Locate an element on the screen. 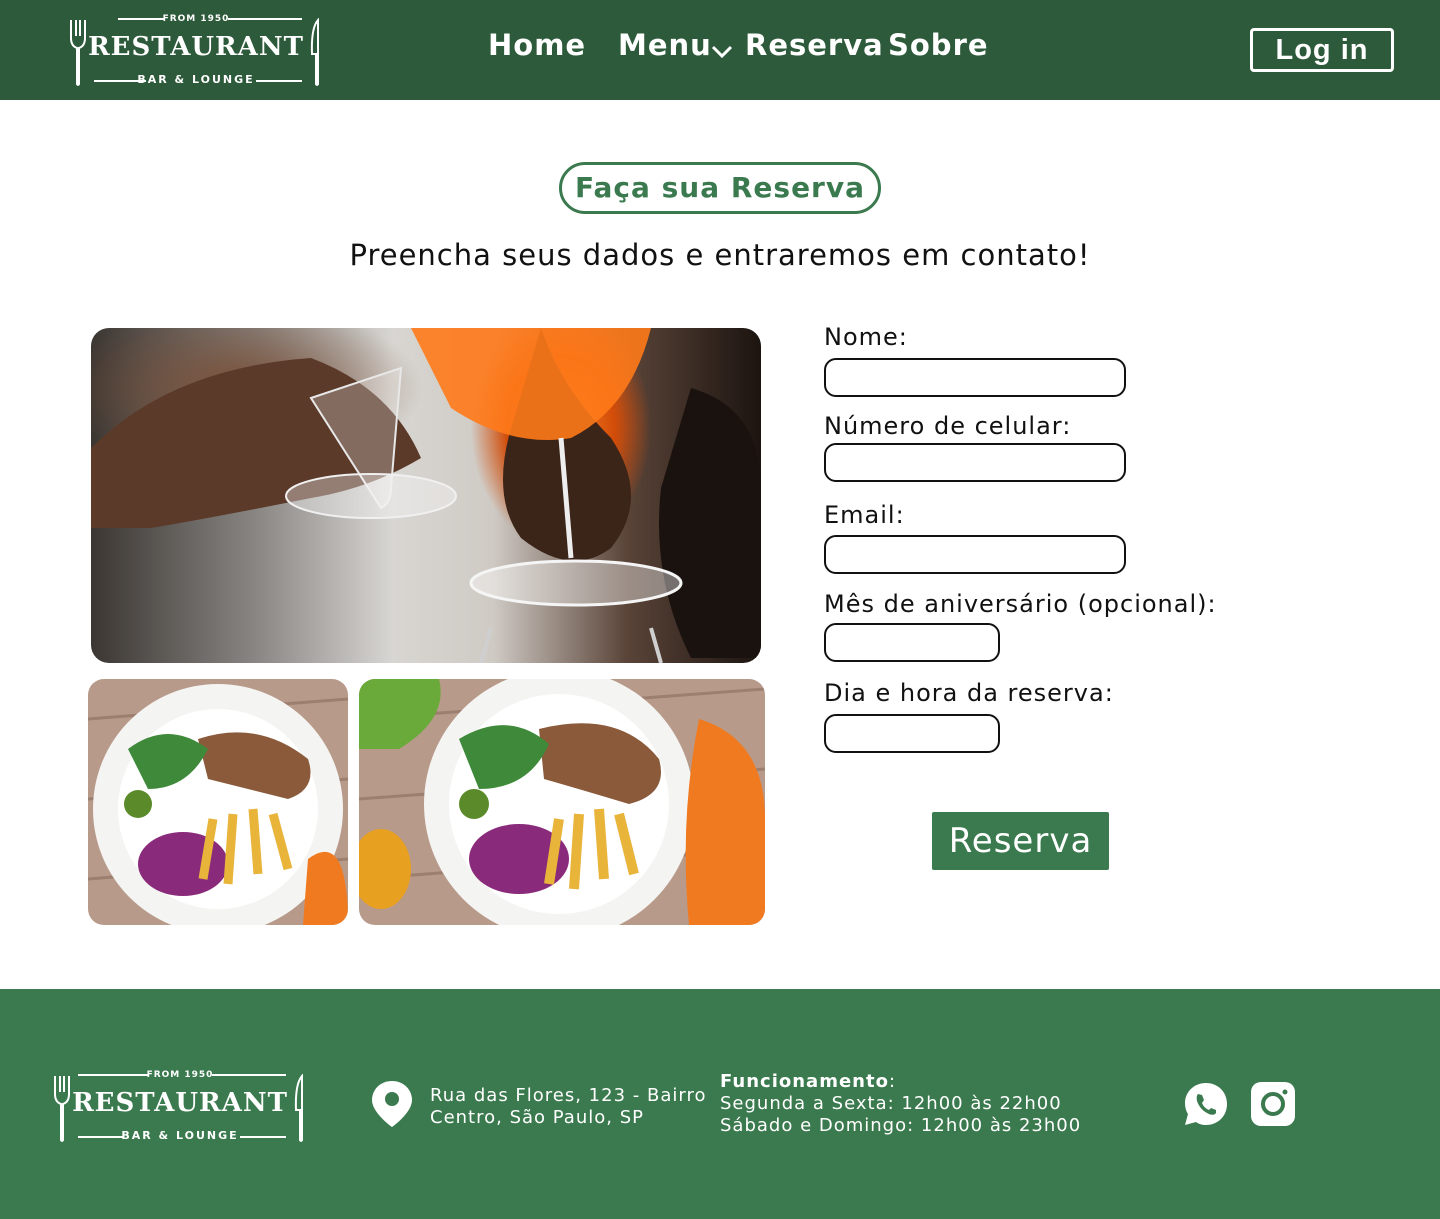  reservation-datetime-label: Dia e hora da reserva: is located at coordinates (969, 693).